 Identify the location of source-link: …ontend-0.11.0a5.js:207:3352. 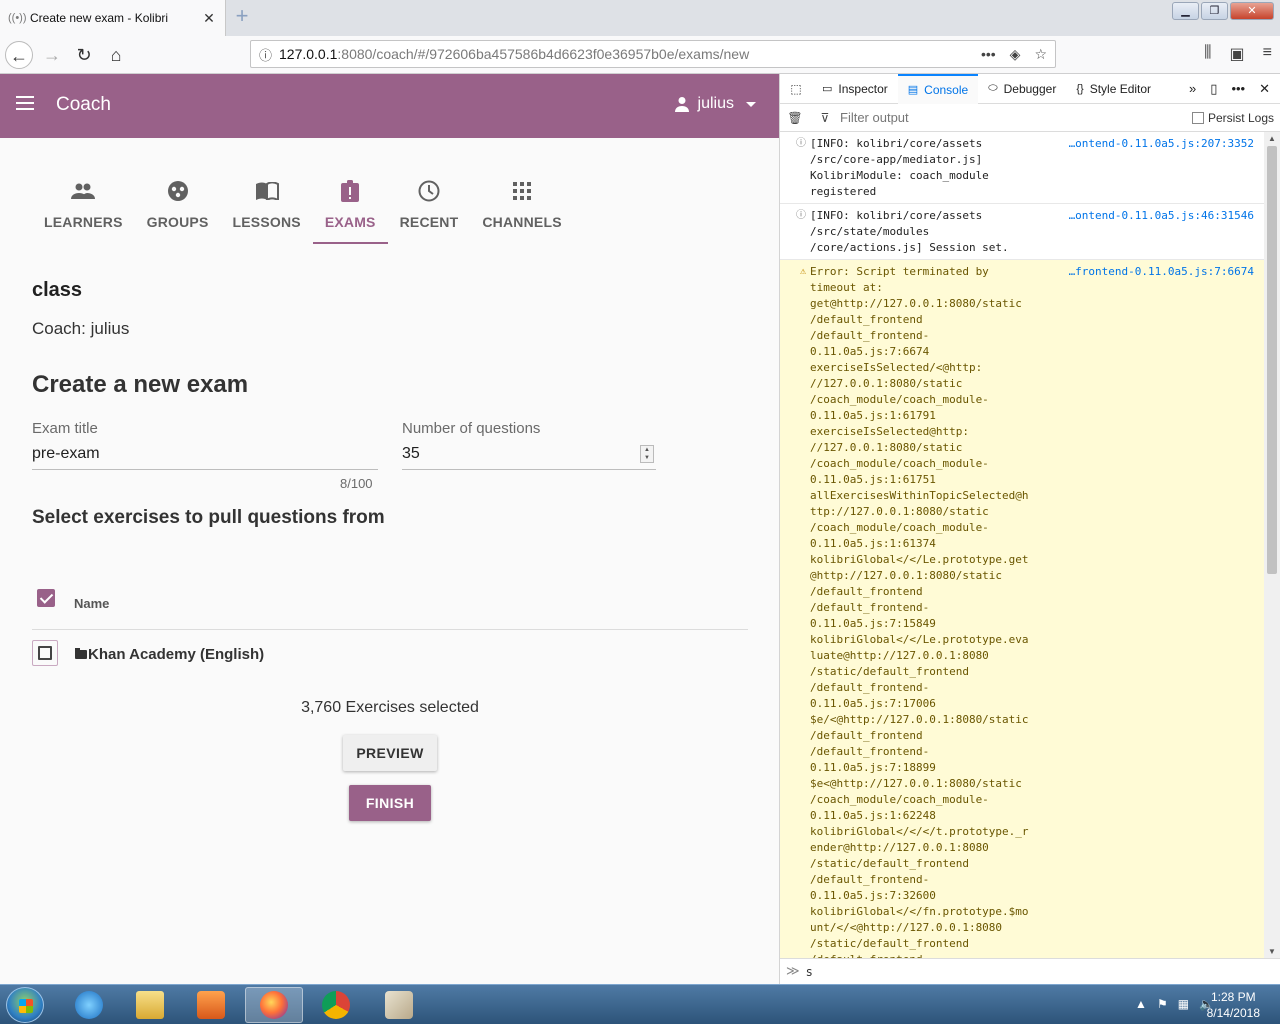
(1160, 168).